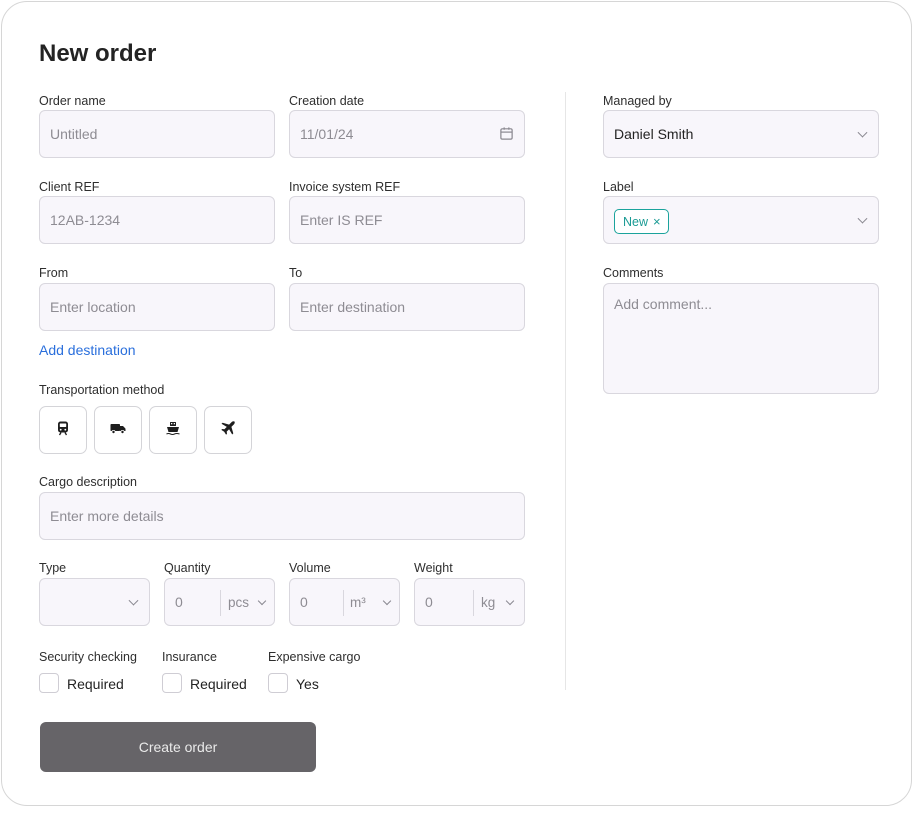 The width and height of the screenshot is (914, 818). I want to click on client-ref-label: Client REF, so click(69, 187).